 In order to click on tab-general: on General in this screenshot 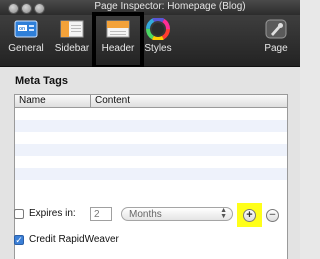, I will do `click(26, 36)`.